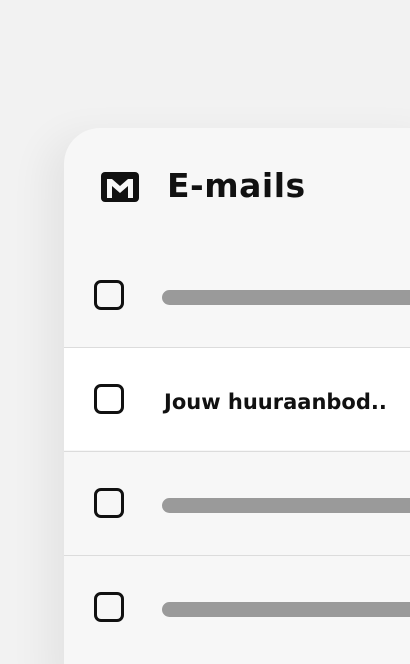 The width and height of the screenshot is (410, 664). I want to click on emails-panel-title: E-mails, so click(236, 185).